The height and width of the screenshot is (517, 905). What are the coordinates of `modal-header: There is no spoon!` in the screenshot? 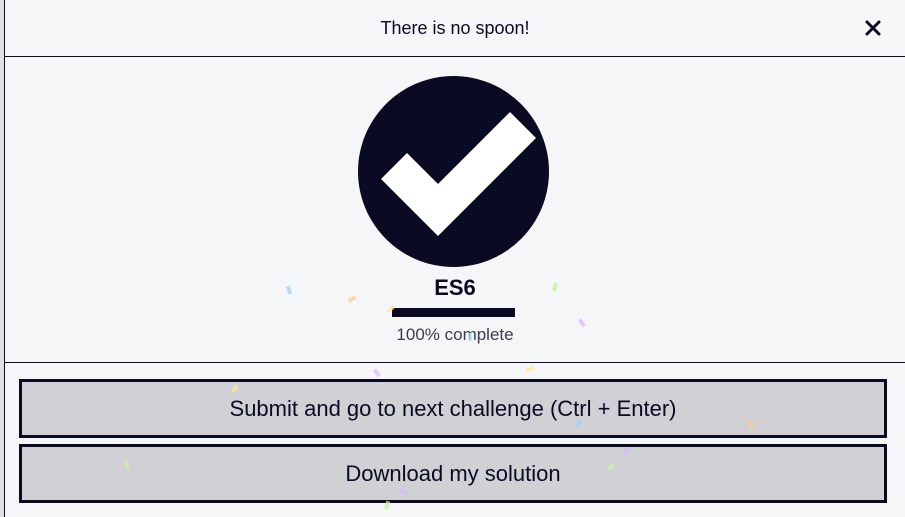 It's located at (455, 28).